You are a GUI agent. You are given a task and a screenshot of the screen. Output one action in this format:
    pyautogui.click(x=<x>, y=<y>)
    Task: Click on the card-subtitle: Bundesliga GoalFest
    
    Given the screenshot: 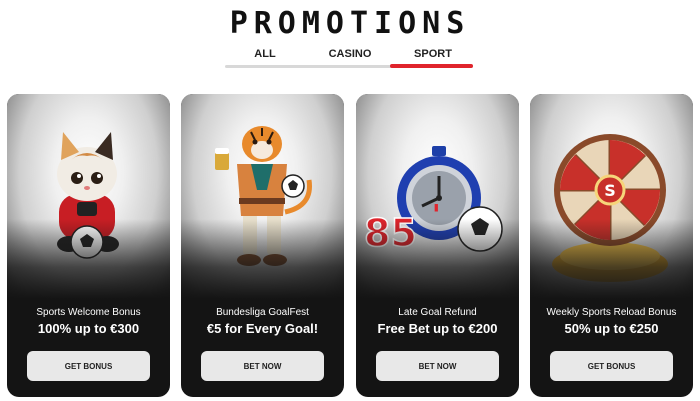 What is the action you would take?
    pyautogui.click(x=262, y=312)
    